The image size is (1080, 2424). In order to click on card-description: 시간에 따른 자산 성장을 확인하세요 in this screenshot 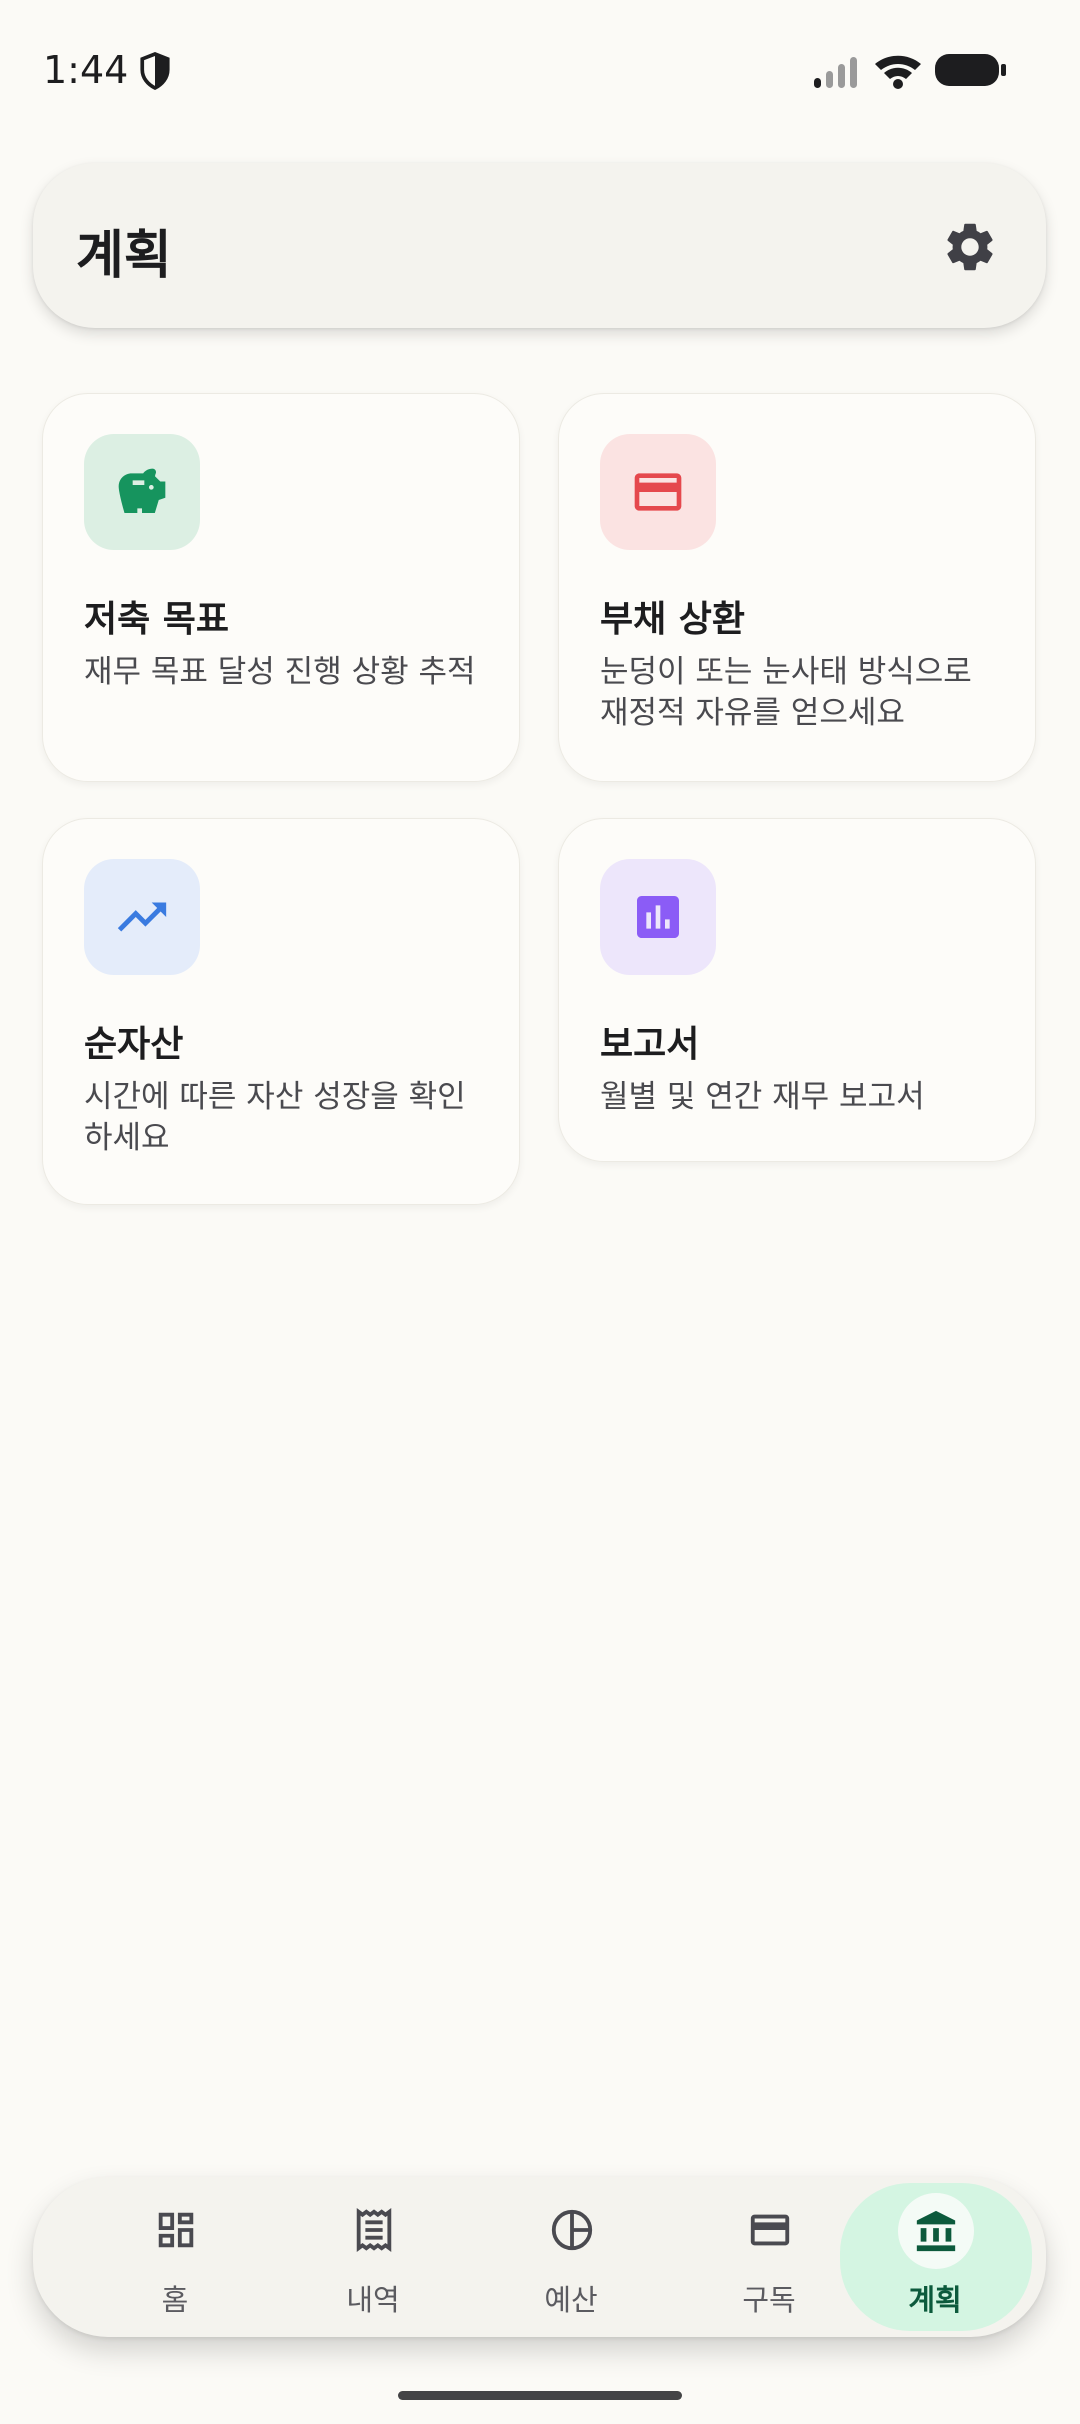, I will do `click(275, 1117)`.